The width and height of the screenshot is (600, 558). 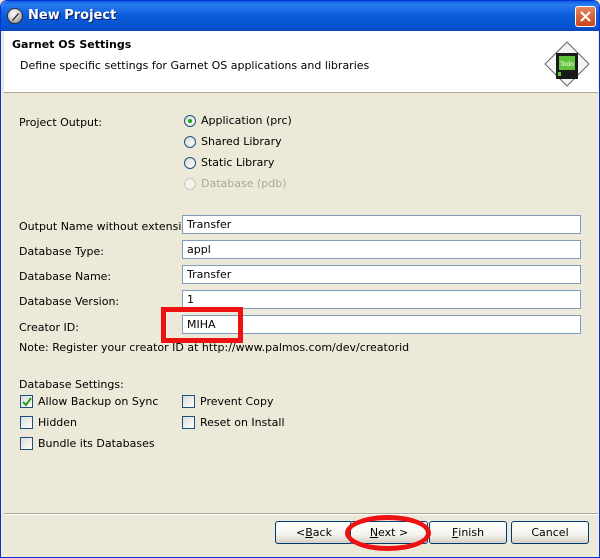 I want to click on checkbox-label: Reset on Install, so click(x=242, y=422).